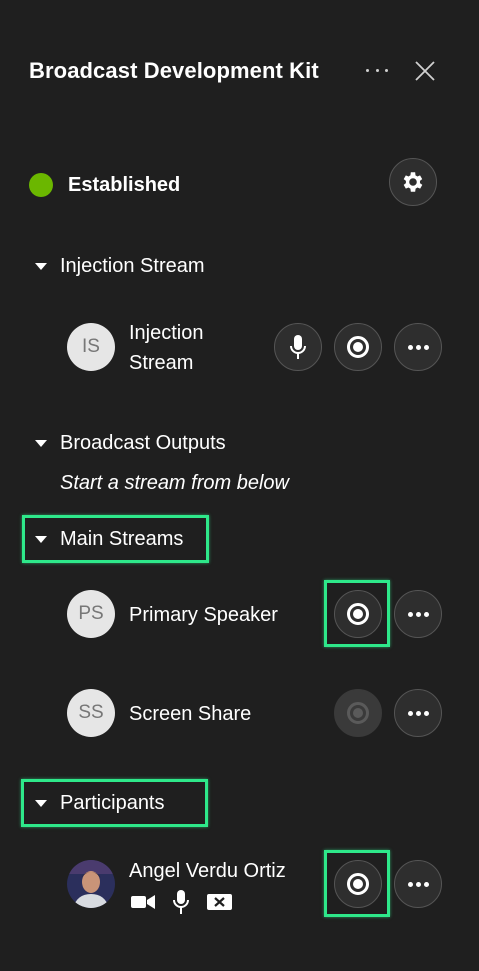 The width and height of the screenshot is (479, 971). I want to click on stream-name: Primary Speaker, so click(203, 615).